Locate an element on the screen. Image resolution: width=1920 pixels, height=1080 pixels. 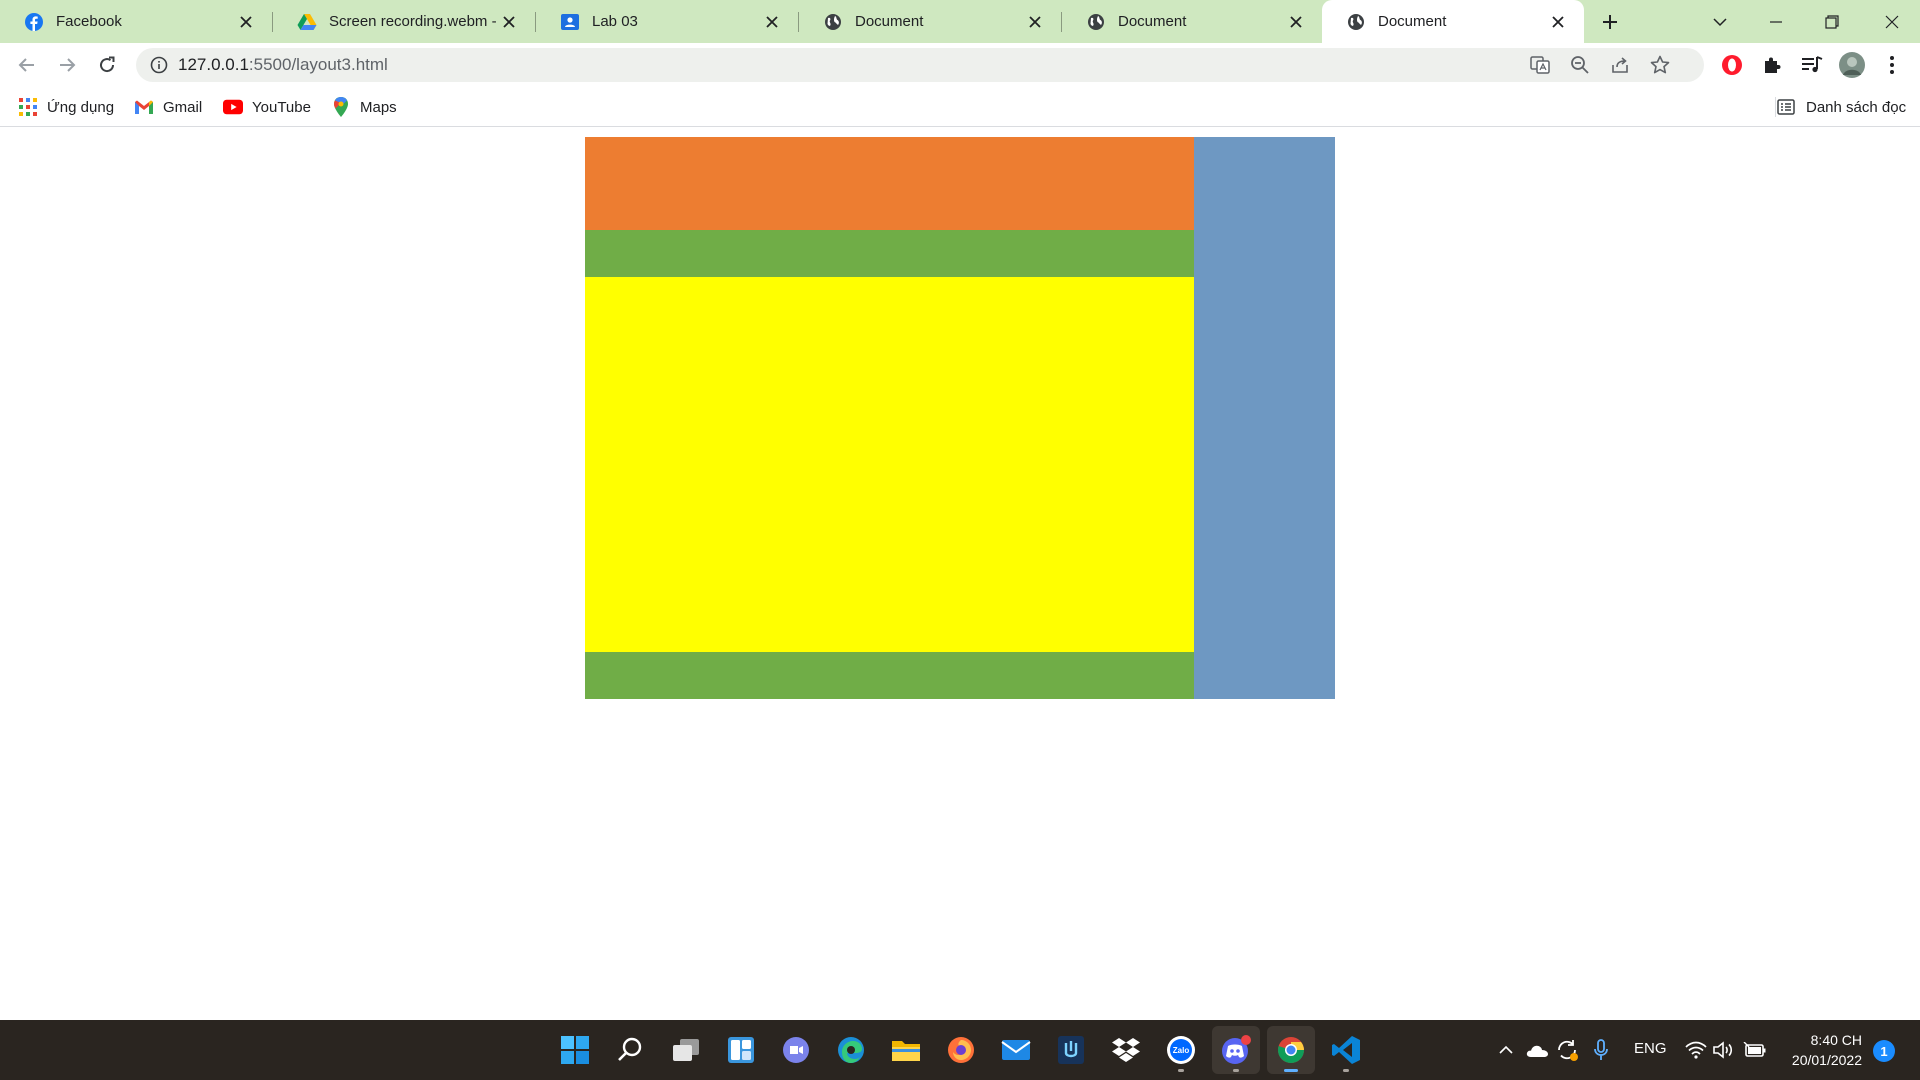
bookmark-star-icon is located at coordinates (1660, 65).